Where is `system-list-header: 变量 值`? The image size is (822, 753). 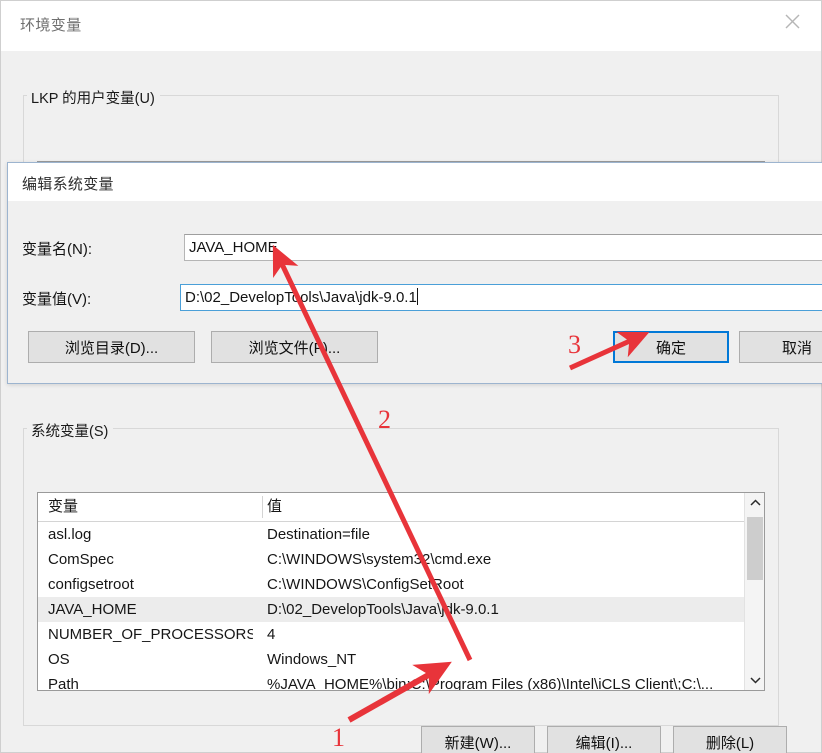 system-list-header: 变量 值 is located at coordinates (401, 507).